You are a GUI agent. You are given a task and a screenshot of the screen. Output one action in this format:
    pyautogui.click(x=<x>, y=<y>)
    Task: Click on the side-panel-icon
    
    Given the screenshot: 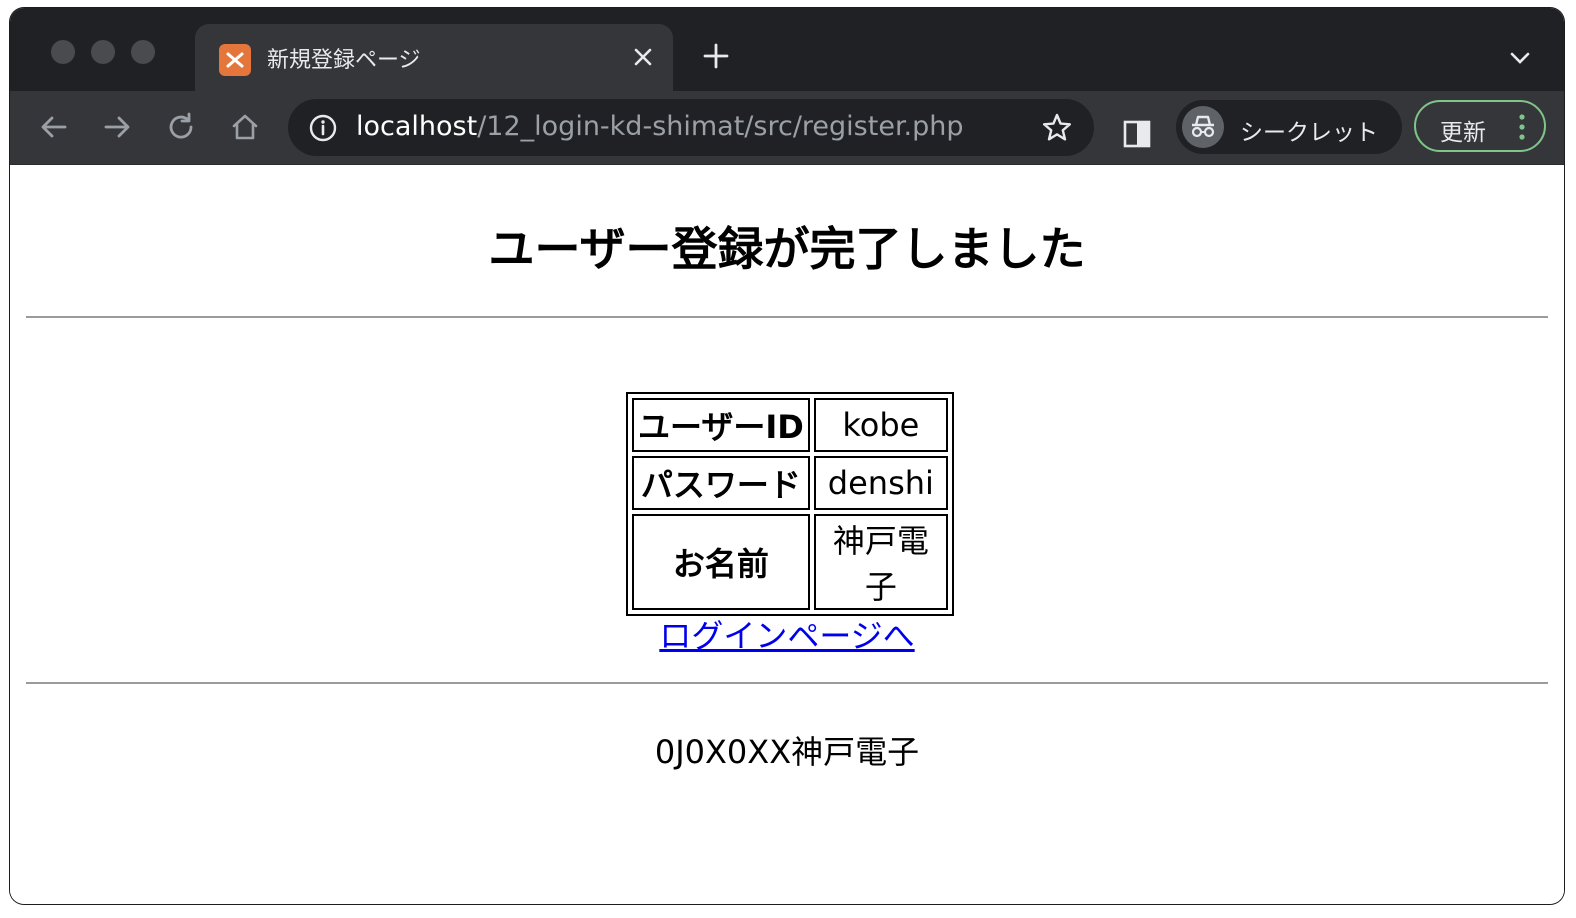 What is the action you would take?
    pyautogui.click(x=1137, y=134)
    